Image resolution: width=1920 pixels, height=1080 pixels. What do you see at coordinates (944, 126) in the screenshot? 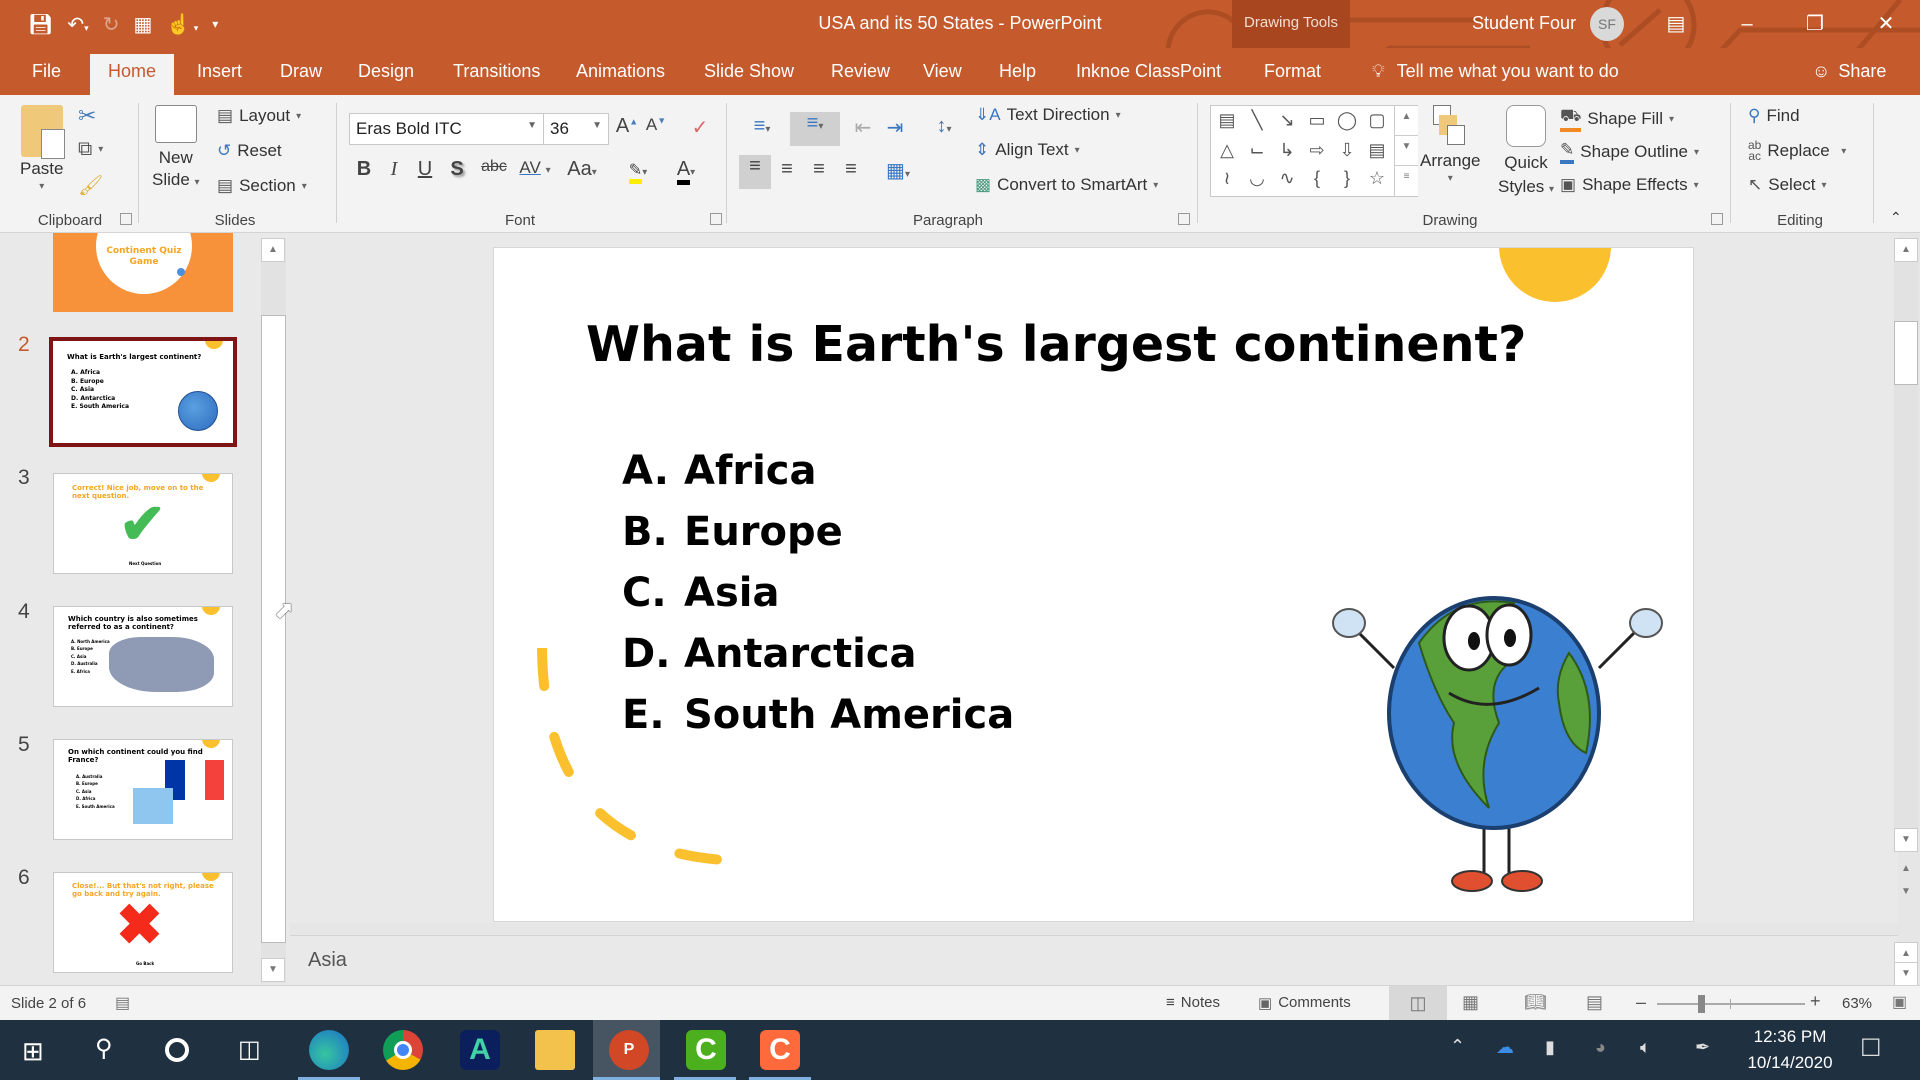
I see `line-spacing-button: ↕▾` at bounding box center [944, 126].